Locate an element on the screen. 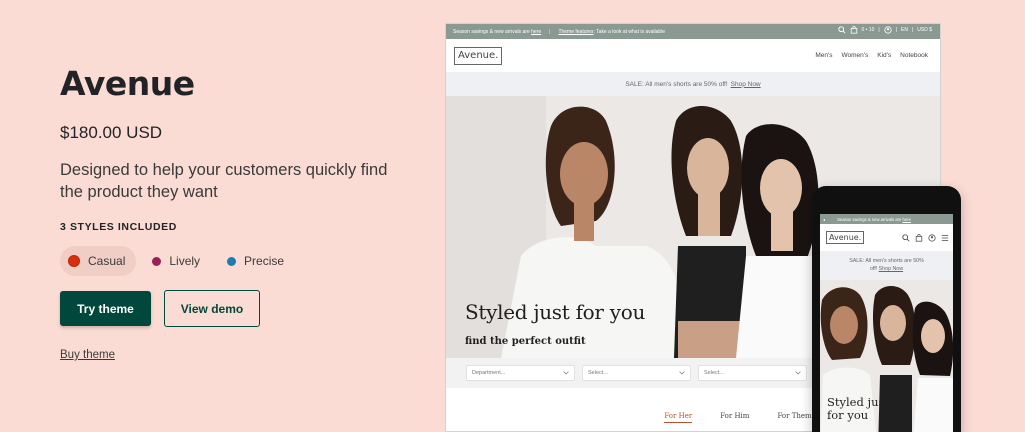 The height and width of the screenshot is (432, 1025). nav-item-womens: Women's is located at coordinates (855, 55).